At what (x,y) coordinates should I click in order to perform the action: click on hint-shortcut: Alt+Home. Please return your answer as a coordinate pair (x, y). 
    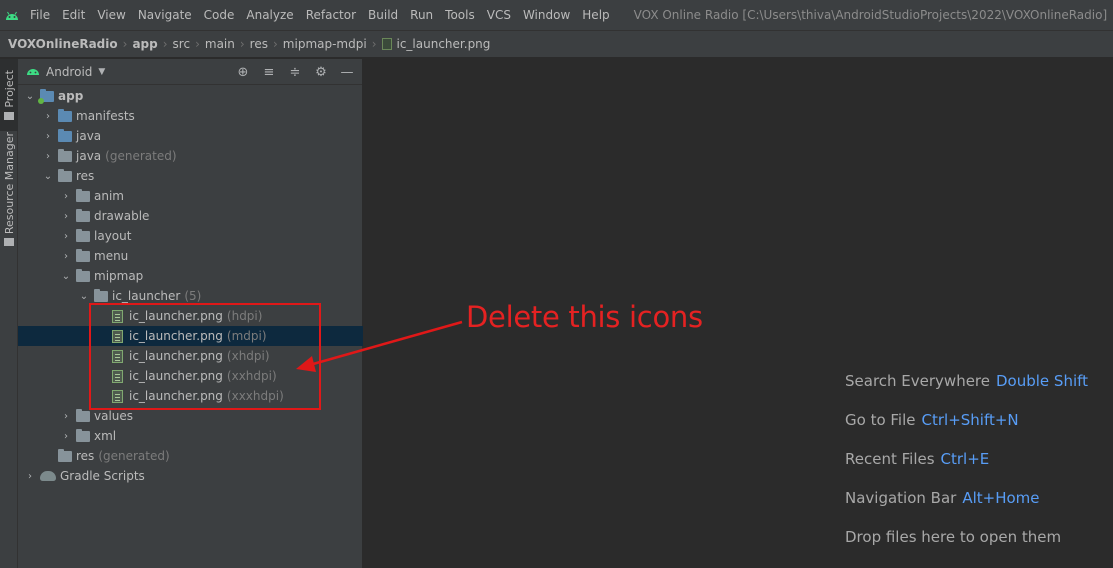
    Looking at the image, I should click on (1001, 498).